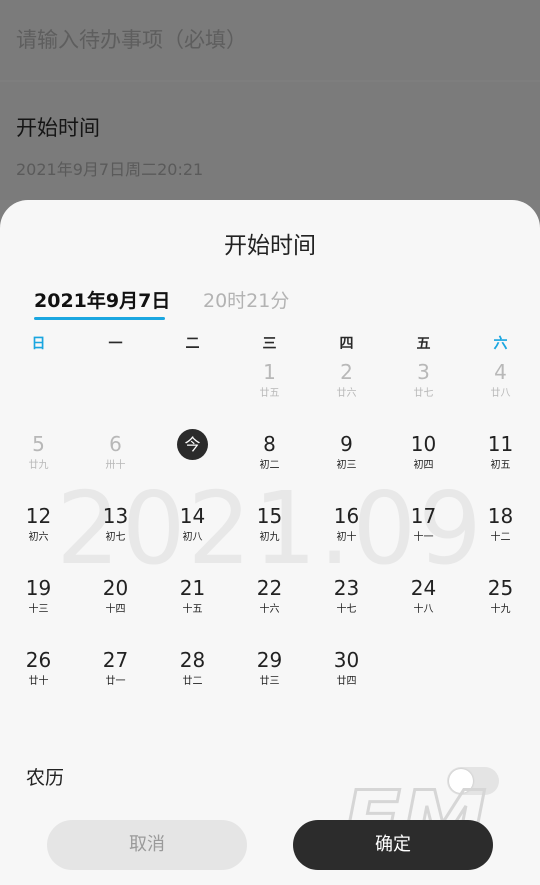 Image resolution: width=540 pixels, height=885 pixels. I want to click on day-number: 17, so click(423, 516).